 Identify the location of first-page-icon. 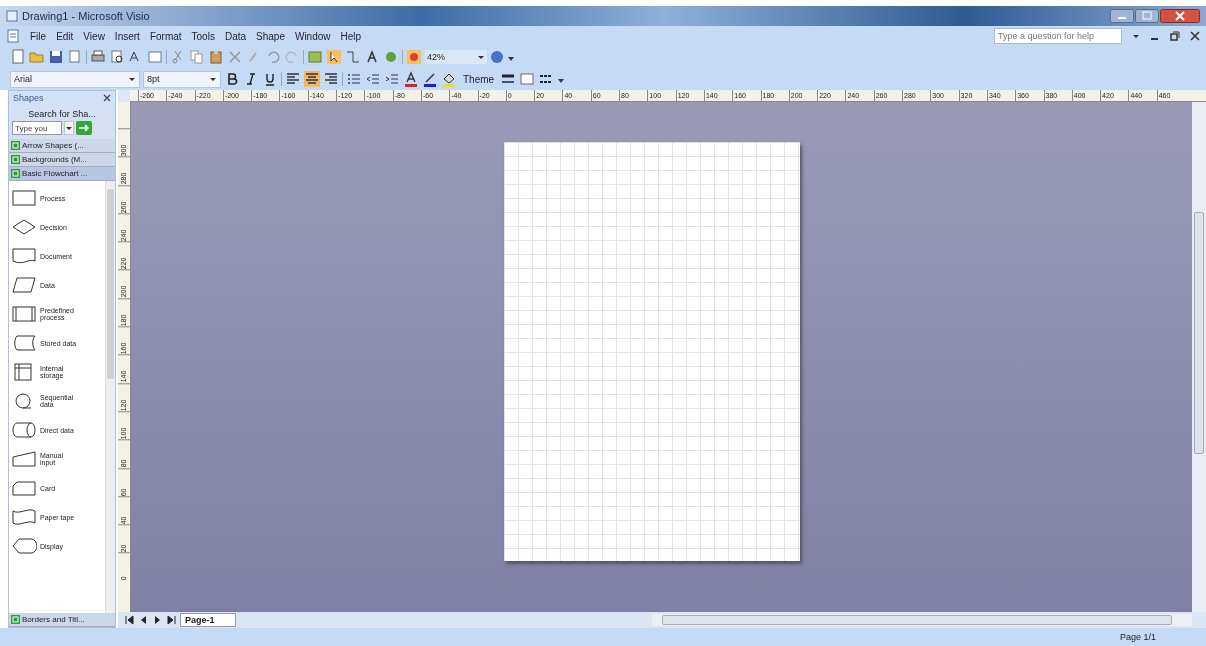
(129, 620).